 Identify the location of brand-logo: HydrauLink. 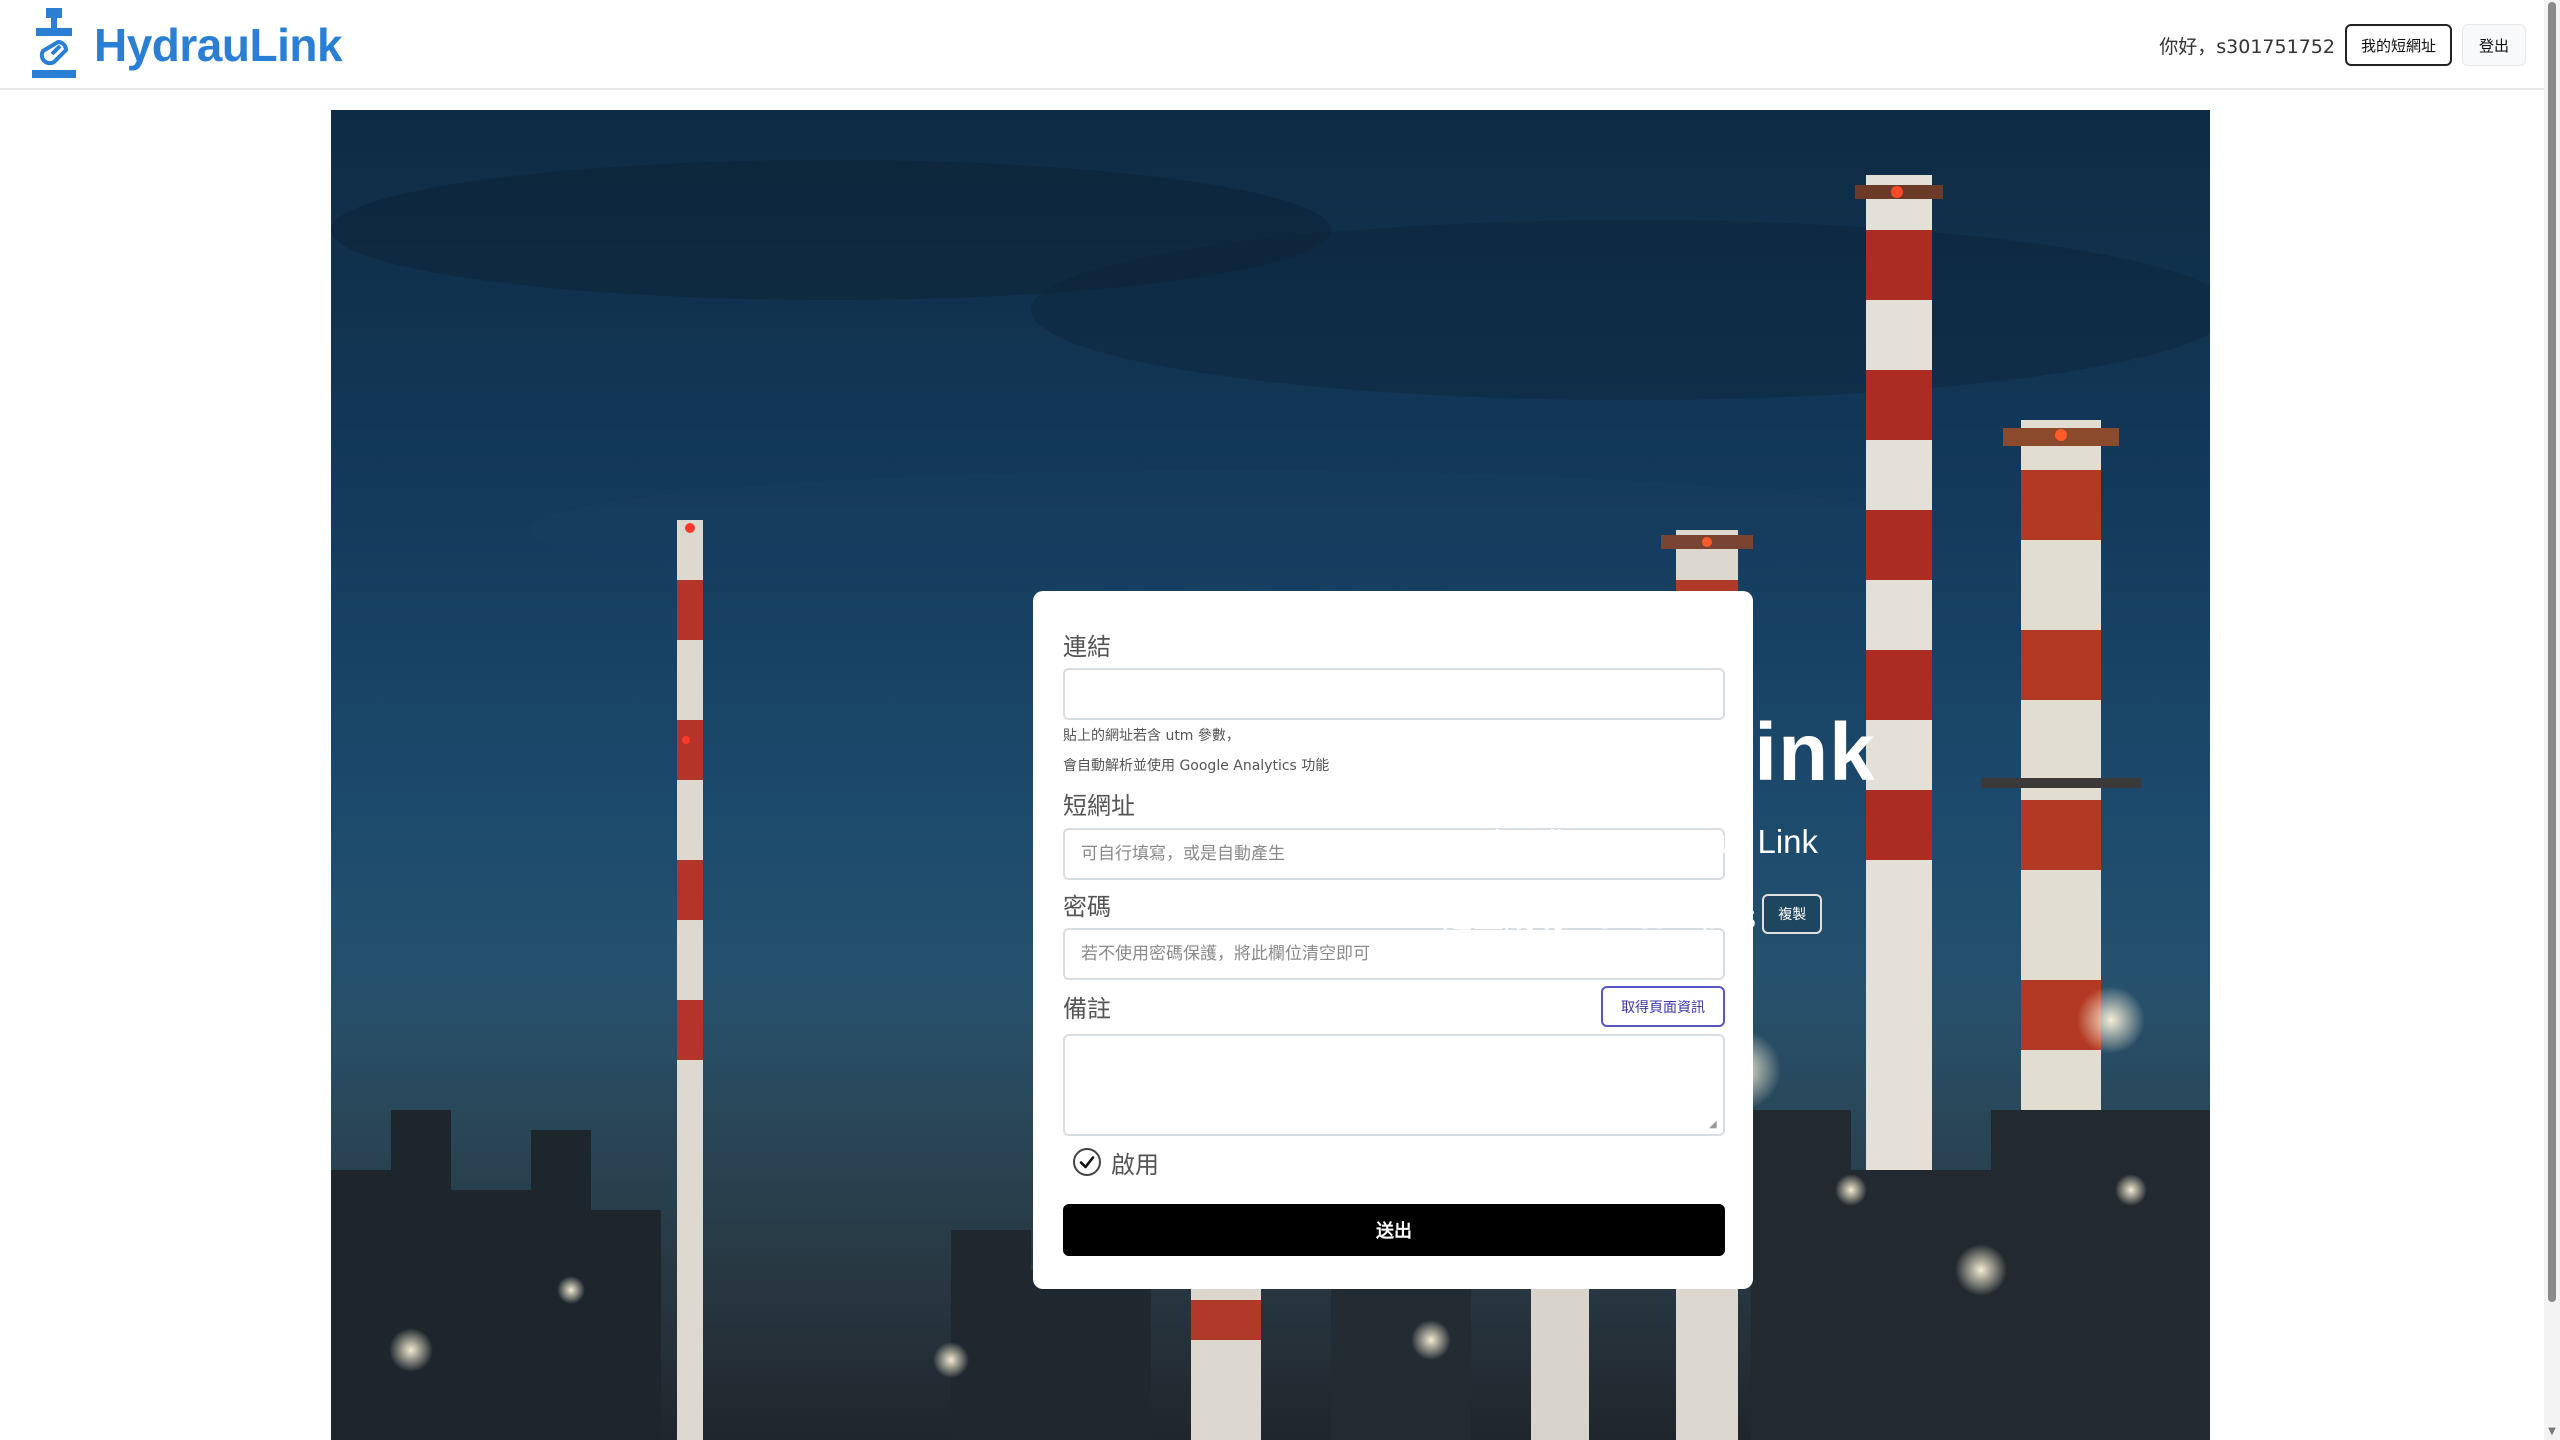
(182, 45).